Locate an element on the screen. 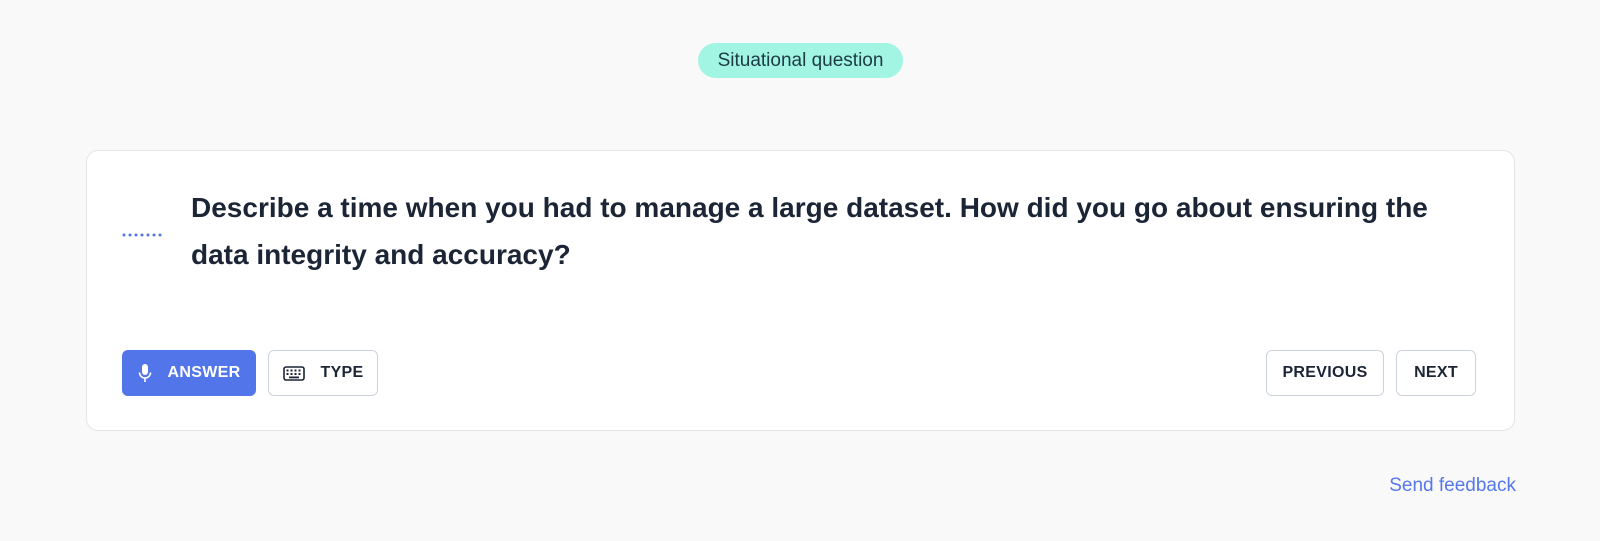 The image size is (1600, 541). keyboard-icon is located at coordinates (293, 373).